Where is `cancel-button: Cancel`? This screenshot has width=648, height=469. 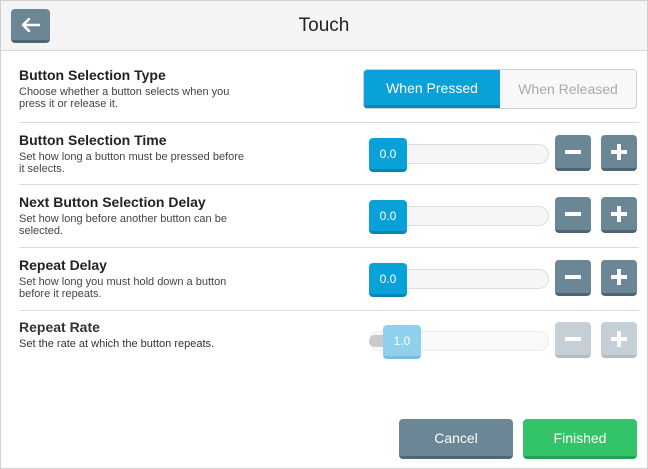
cancel-button: Cancel is located at coordinates (456, 439).